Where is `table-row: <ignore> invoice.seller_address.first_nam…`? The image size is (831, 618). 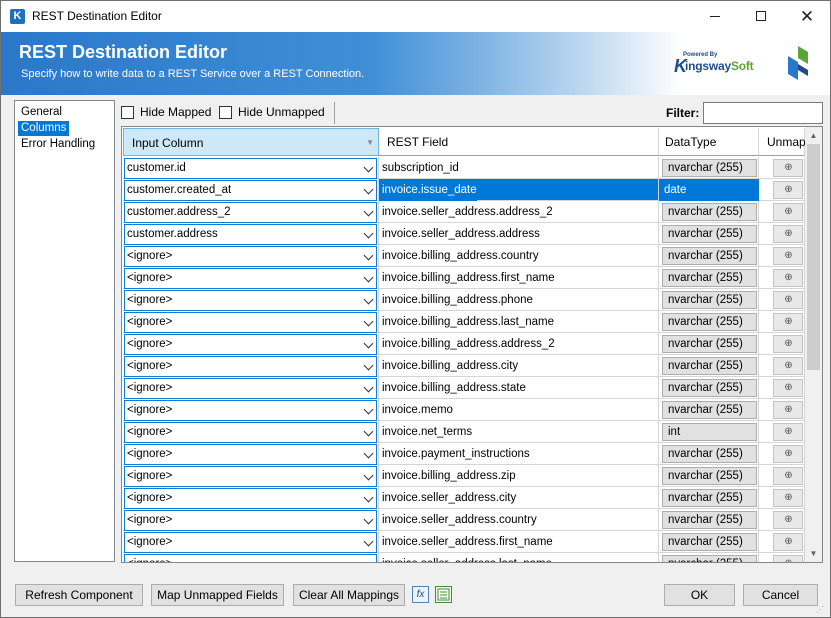
table-row: <ignore> invoice.seller_address.first_nam… is located at coordinates (464, 542).